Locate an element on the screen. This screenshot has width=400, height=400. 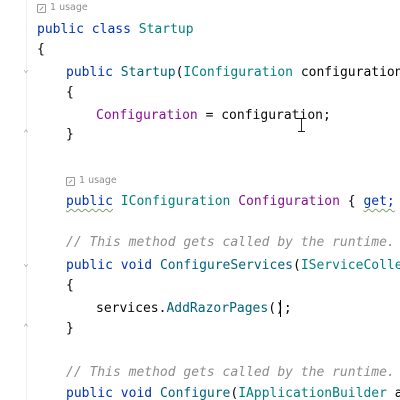
code-line: services.AddRazorPages(); is located at coordinates (194, 309).